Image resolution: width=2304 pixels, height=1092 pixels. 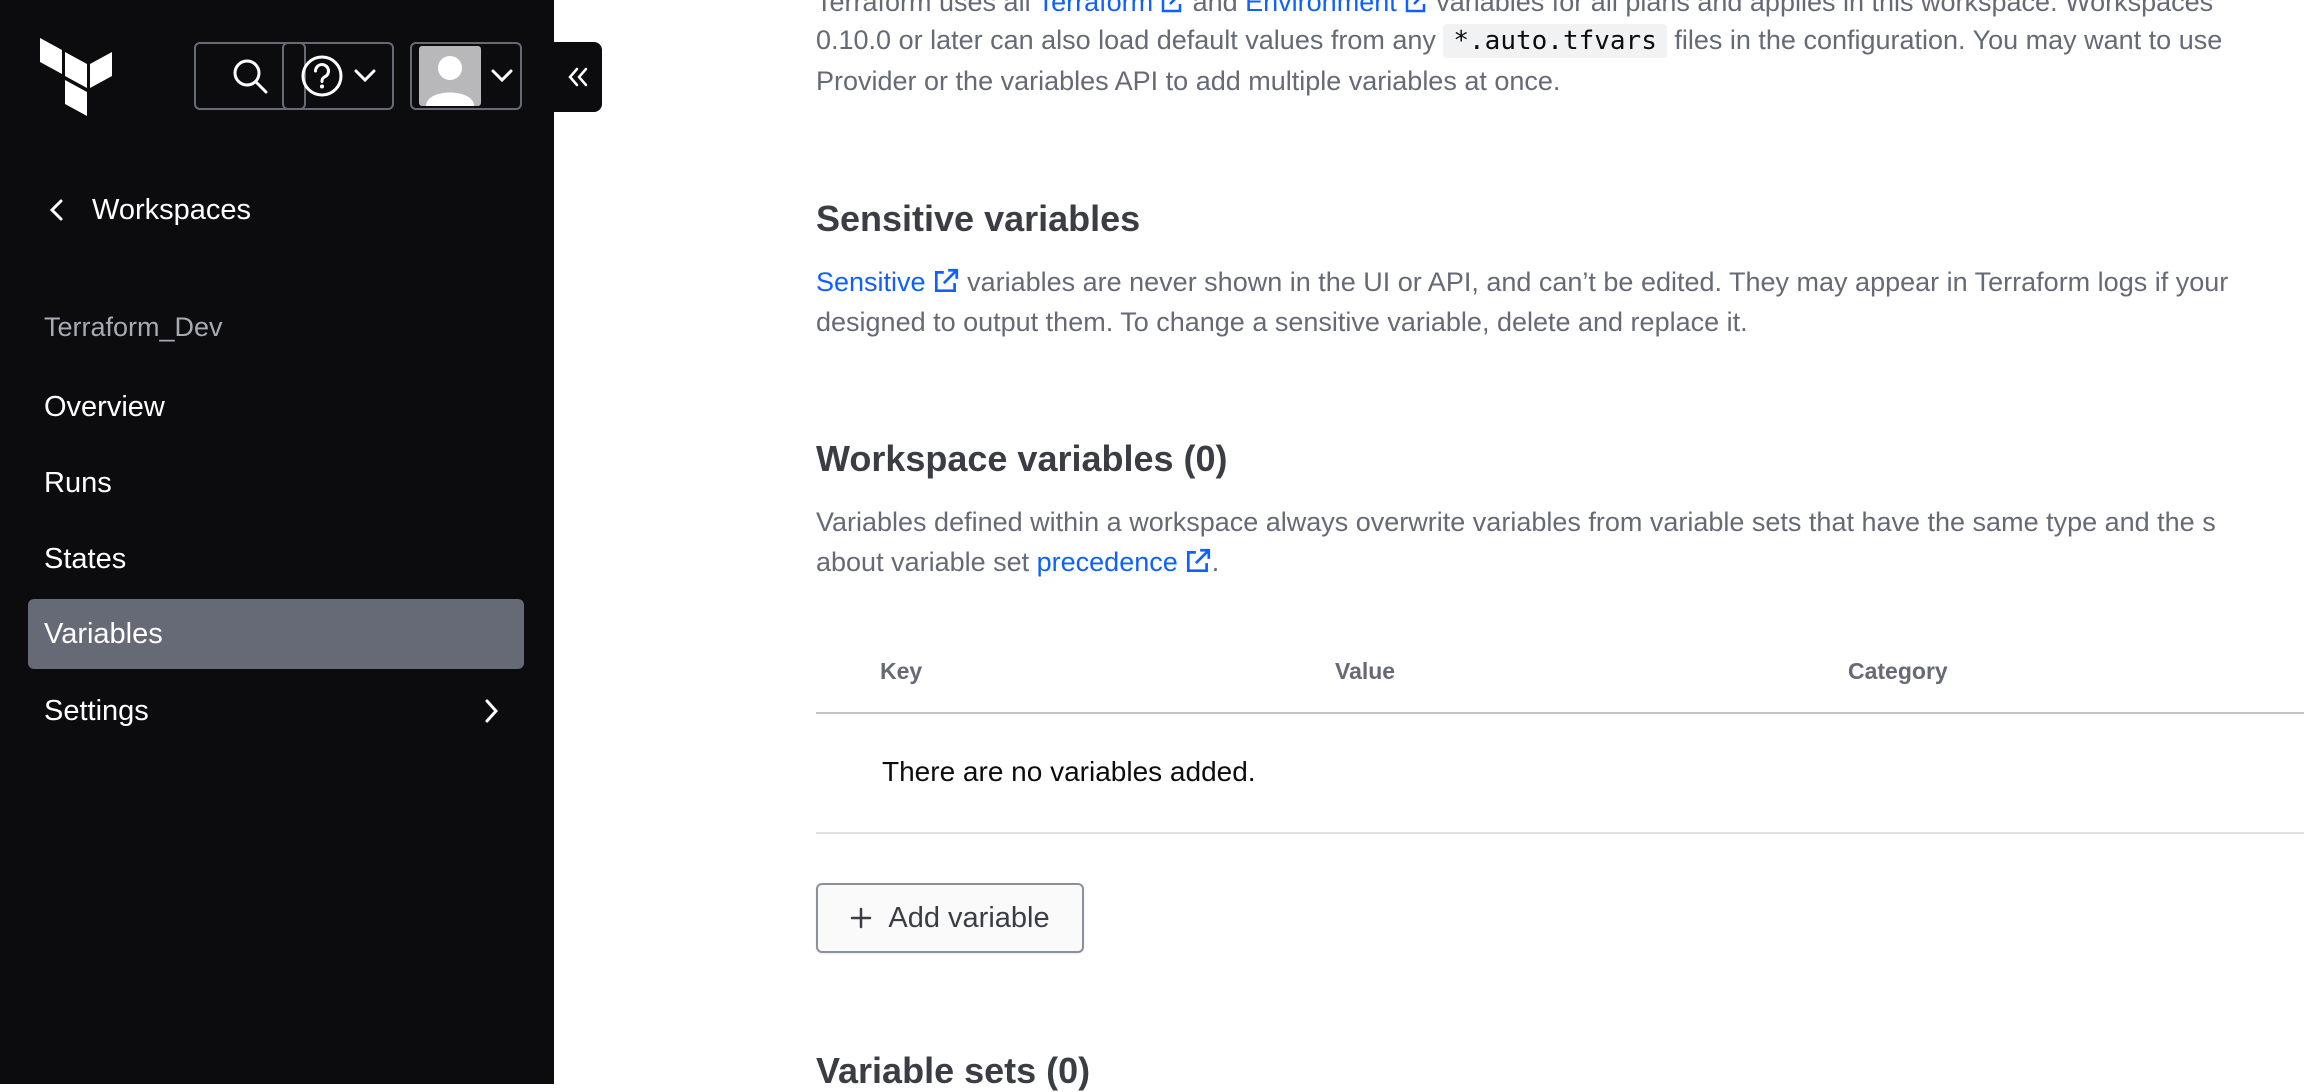 What do you see at coordinates (1560, 774) in the screenshot?
I see `empty-table-row: There are no variables added.` at bounding box center [1560, 774].